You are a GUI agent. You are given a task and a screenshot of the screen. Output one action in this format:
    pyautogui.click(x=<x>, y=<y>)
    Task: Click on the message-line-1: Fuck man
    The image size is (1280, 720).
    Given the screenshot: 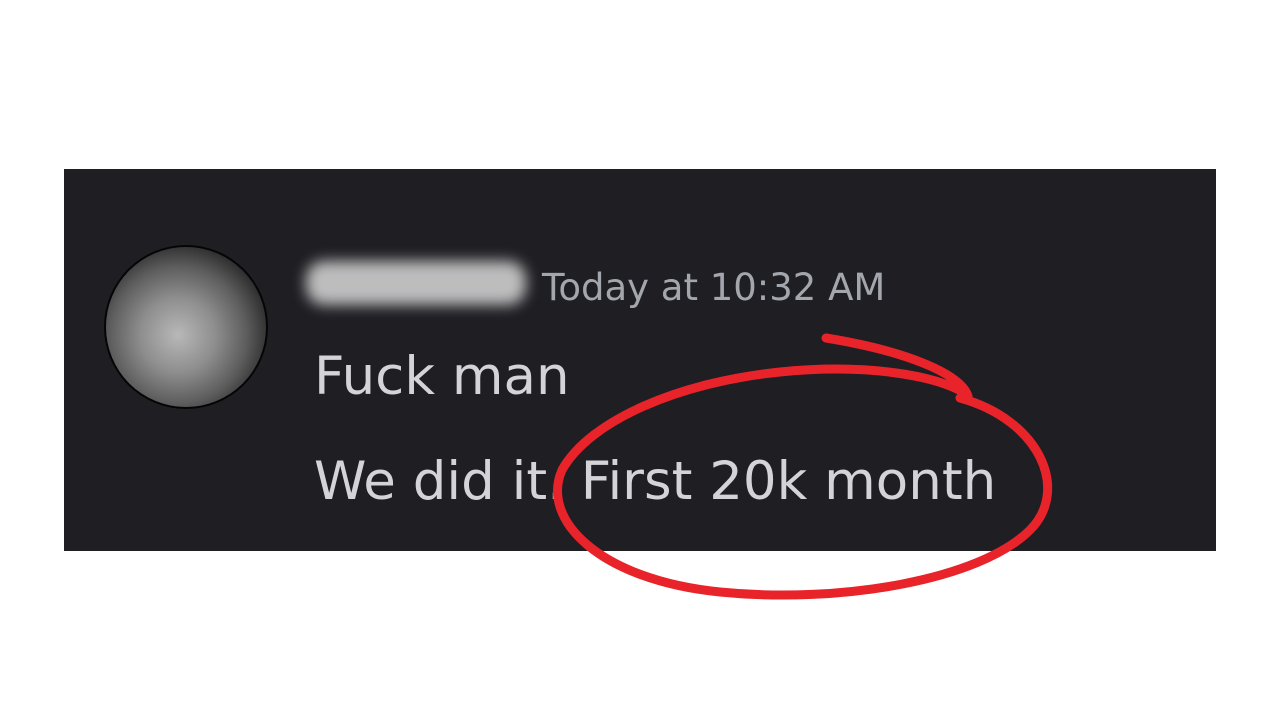 What is the action you would take?
    pyautogui.click(x=442, y=376)
    